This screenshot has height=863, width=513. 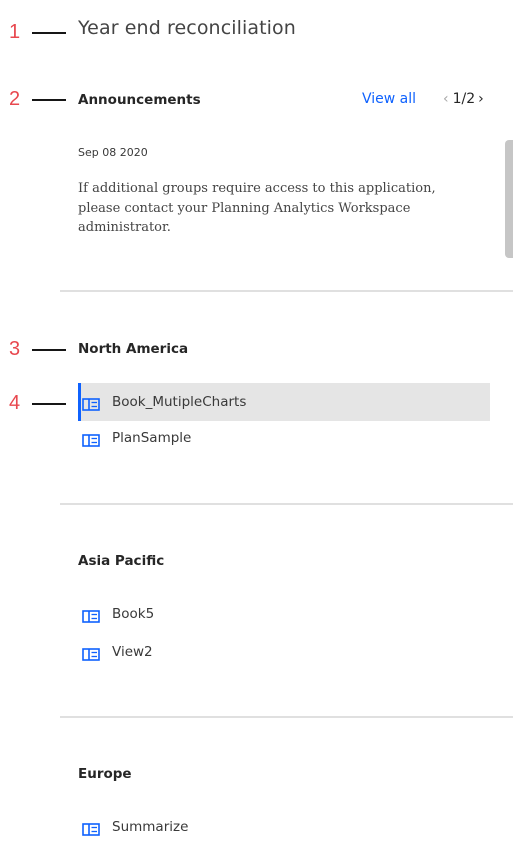 I want to click on callout-number: 3, so click(x=15, y=349).